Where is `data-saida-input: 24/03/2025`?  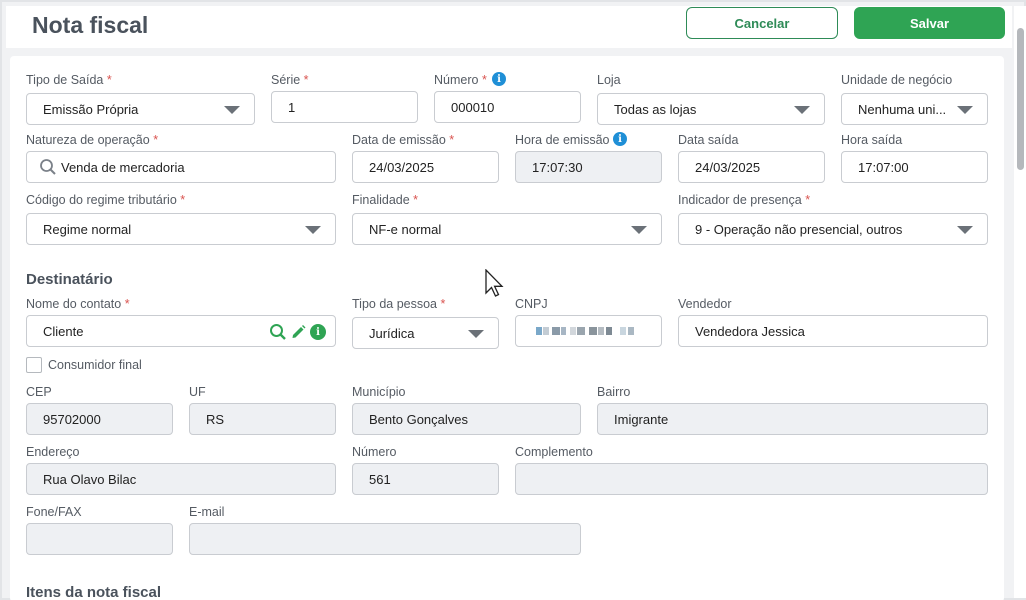 data-saida-input: 24/03/2025 is located at coordinates (751, 167).